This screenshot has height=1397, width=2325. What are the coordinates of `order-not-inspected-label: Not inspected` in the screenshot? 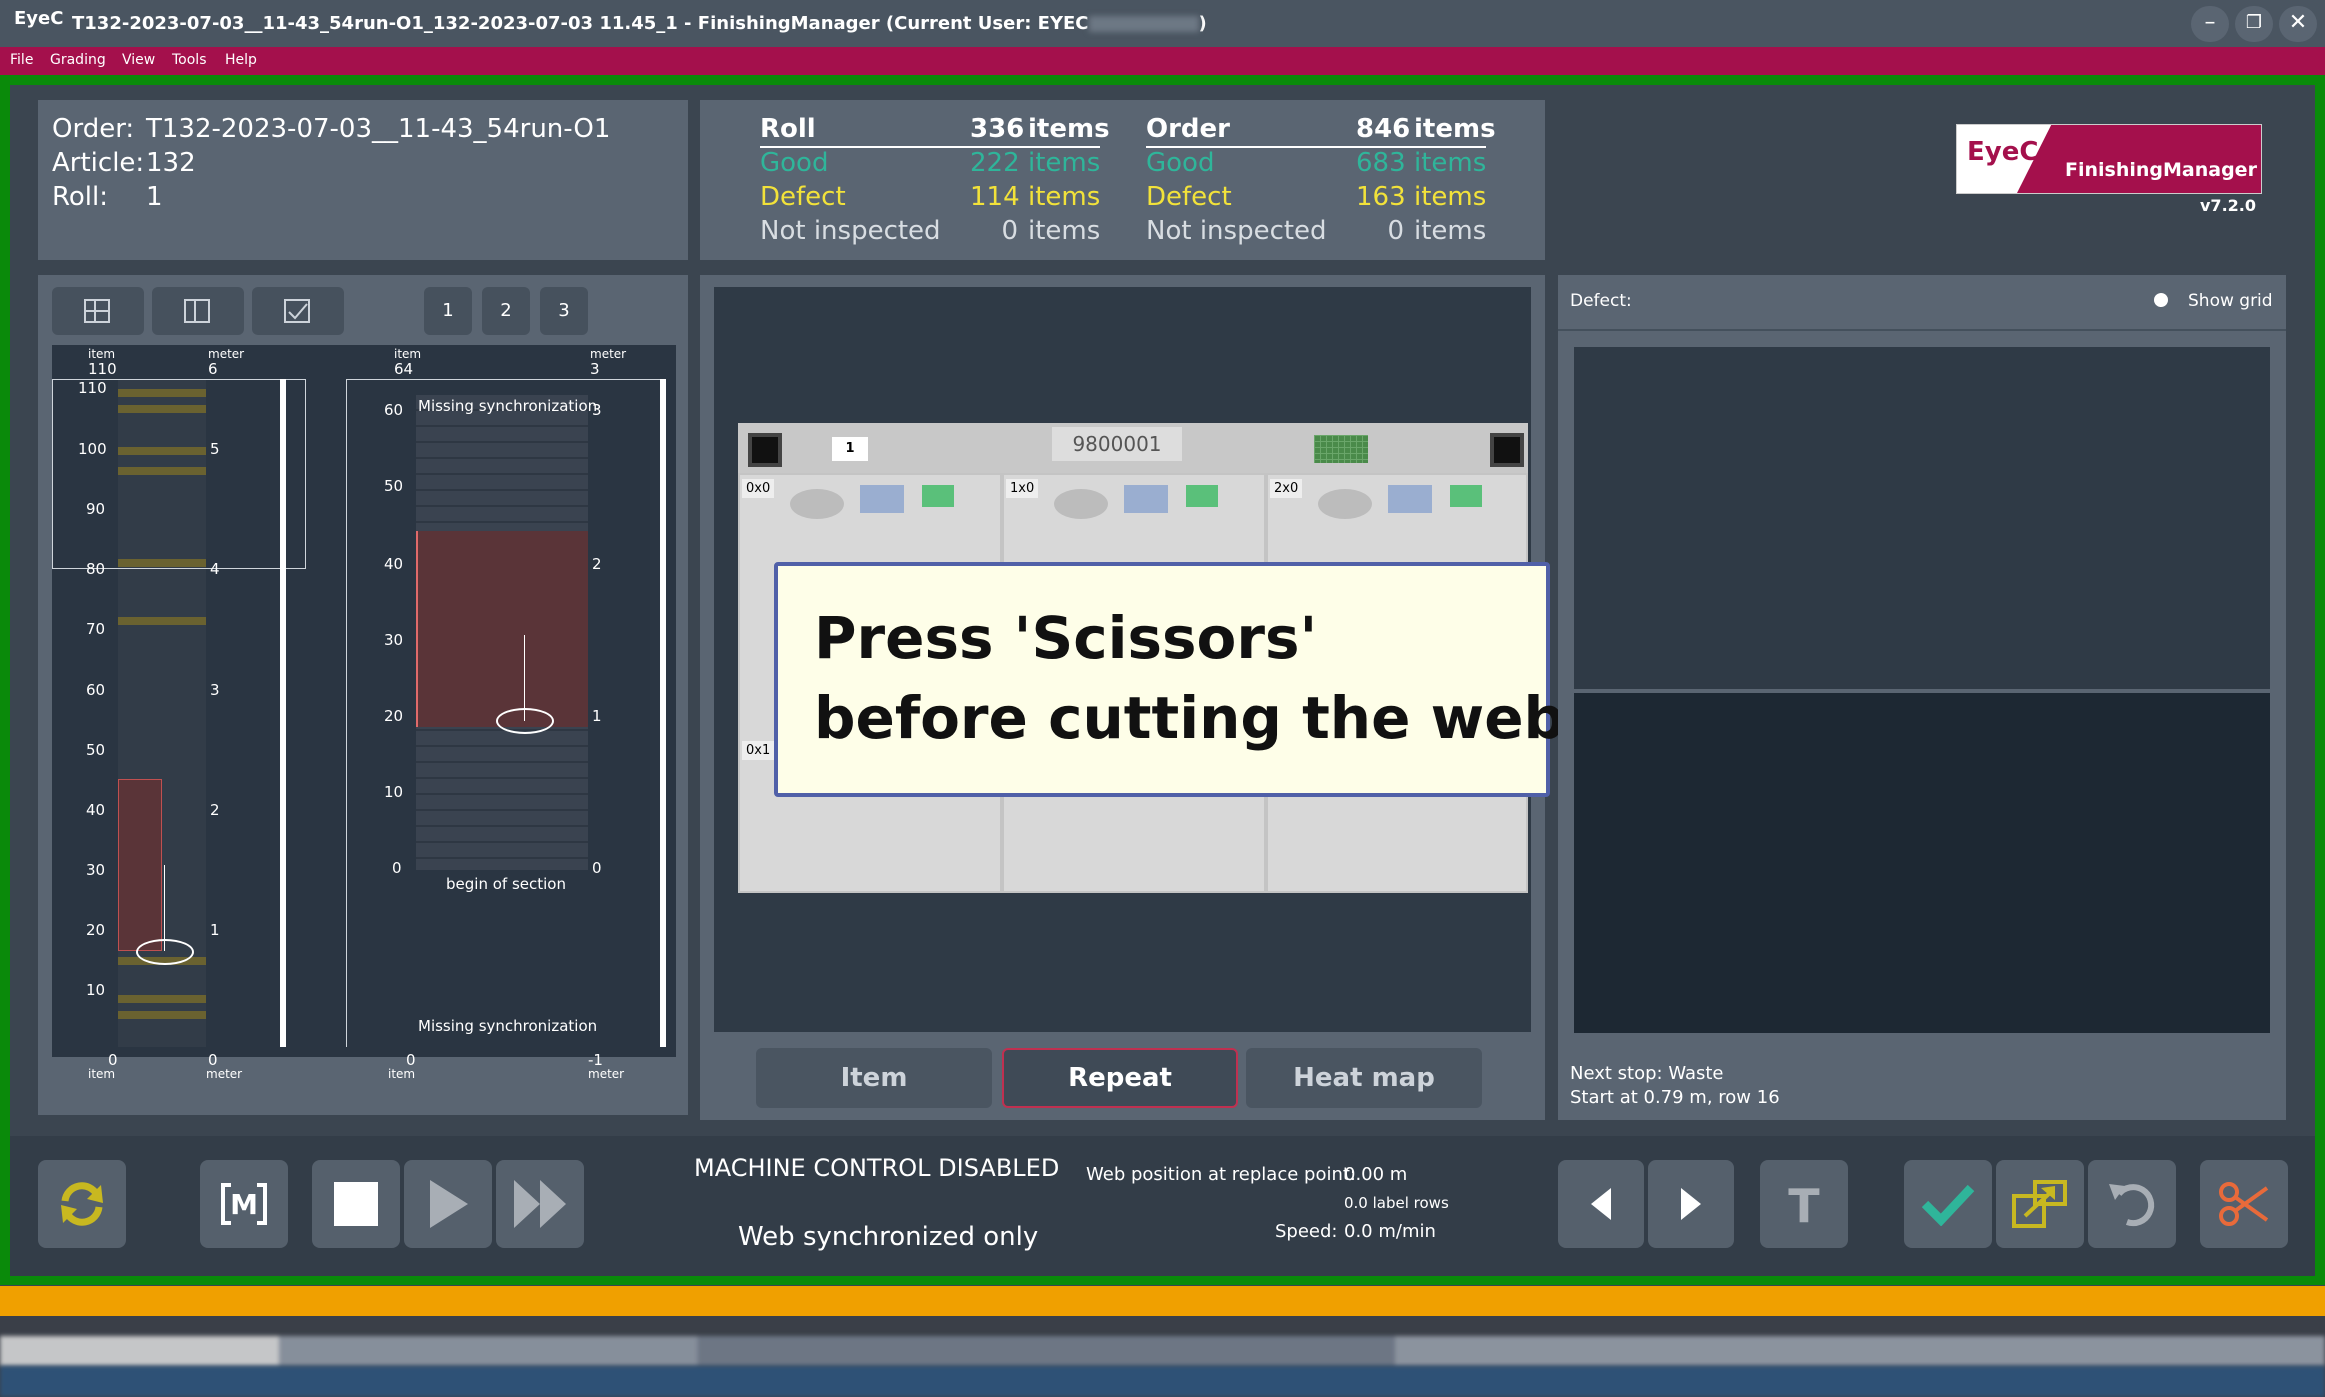 It's located at (1236, 231).